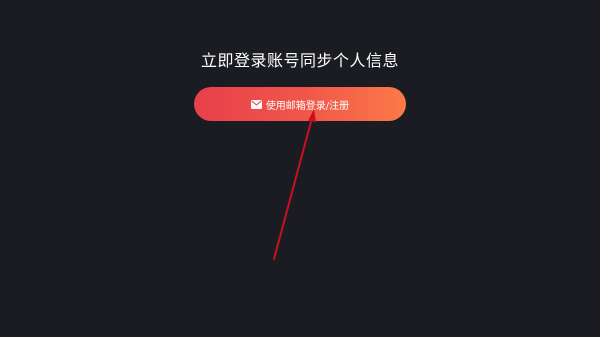 The height and width of the screenshot is (337, 600). What do you see at coordinates (256, 104) in the screenshot?
I see `mail-icon` at bounding box center [256, 104].